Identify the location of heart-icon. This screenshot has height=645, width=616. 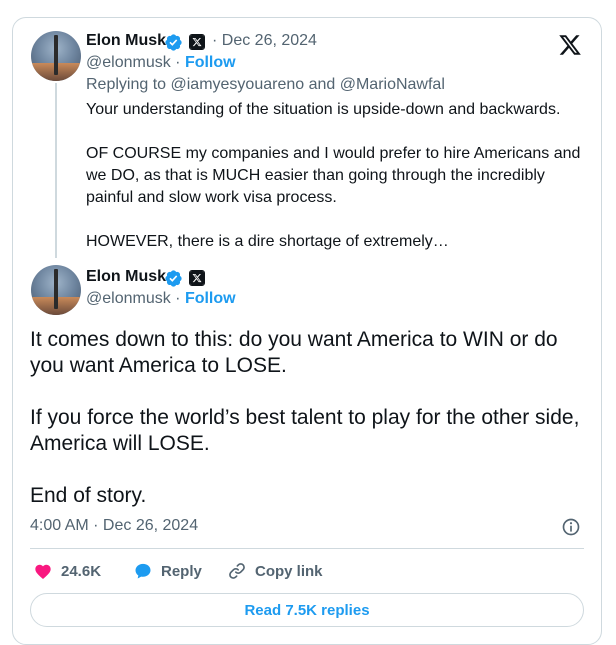
(43, 571).